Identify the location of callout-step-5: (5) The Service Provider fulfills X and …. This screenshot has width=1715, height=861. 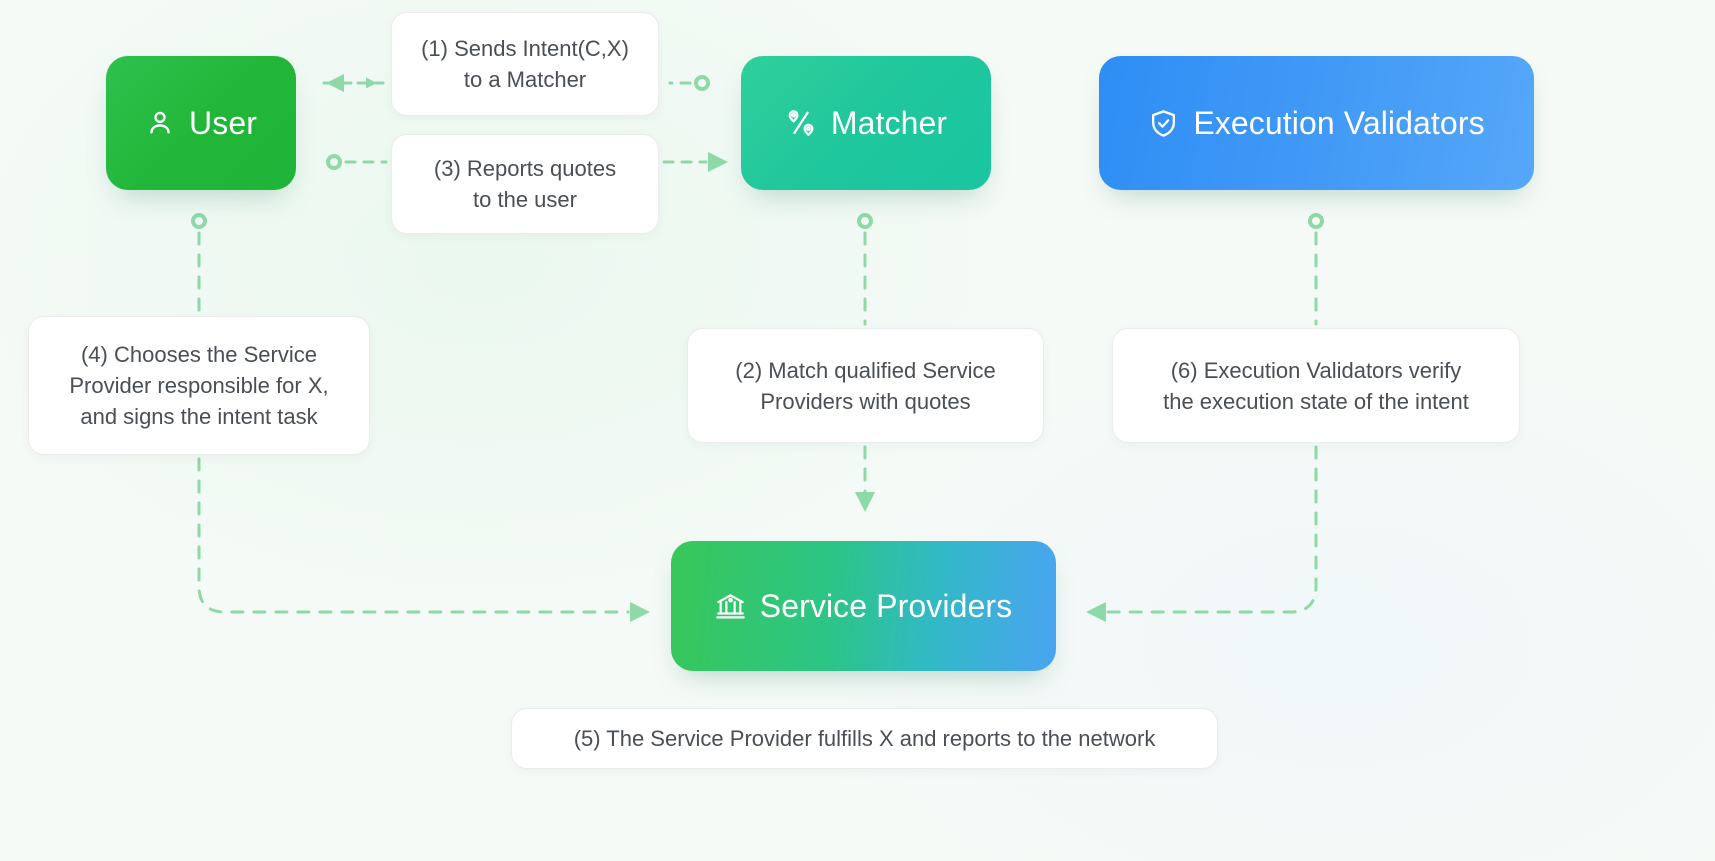
(864, 738).